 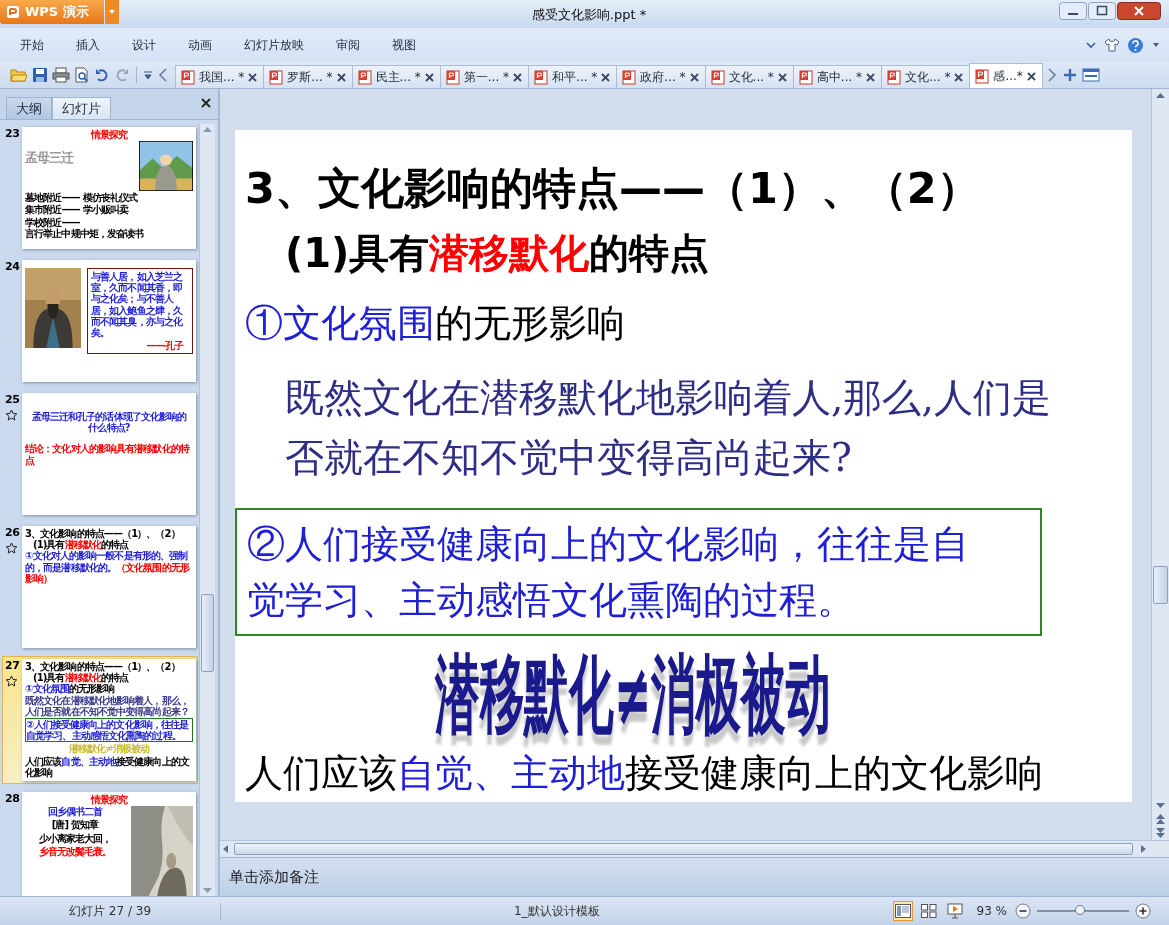 What do you see at coordinates (85, 227) in the screenshot?
I see `slide-text: 学校附近—— 言行举止中规中矩，发奋读书` at bounding box center [85, 227].